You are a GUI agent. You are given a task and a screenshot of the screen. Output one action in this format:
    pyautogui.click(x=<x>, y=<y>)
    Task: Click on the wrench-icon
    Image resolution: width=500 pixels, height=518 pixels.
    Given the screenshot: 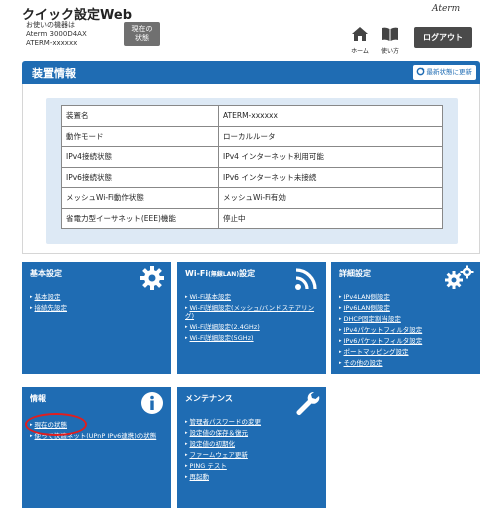 What is the action you would take?
    pyautogui.click(x=308, y=403)
    